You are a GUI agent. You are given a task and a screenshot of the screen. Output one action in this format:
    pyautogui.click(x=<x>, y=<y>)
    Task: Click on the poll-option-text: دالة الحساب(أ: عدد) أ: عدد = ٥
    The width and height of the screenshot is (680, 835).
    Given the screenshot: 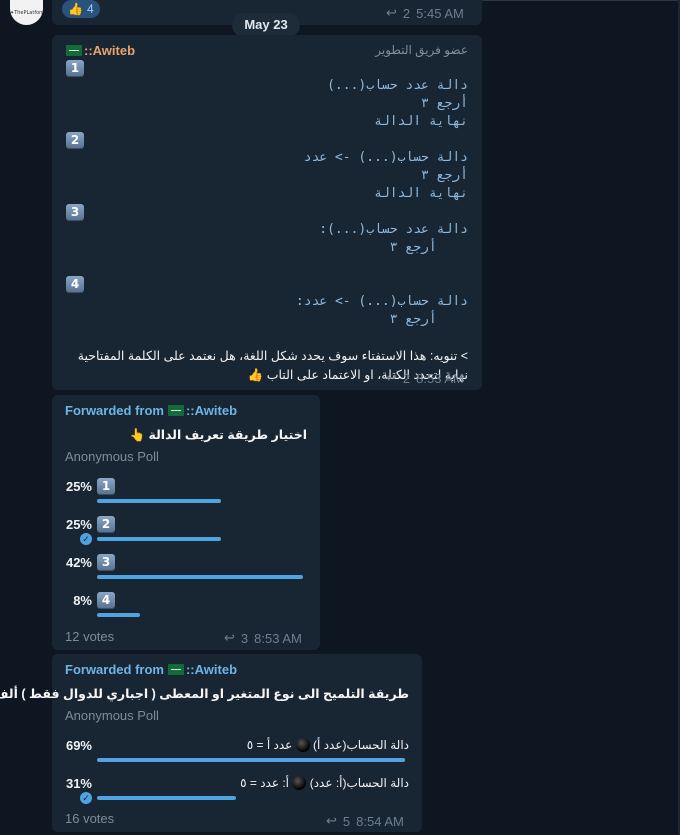 What is the action you would take?
    pyautogui.click(x=324, y=783)
    